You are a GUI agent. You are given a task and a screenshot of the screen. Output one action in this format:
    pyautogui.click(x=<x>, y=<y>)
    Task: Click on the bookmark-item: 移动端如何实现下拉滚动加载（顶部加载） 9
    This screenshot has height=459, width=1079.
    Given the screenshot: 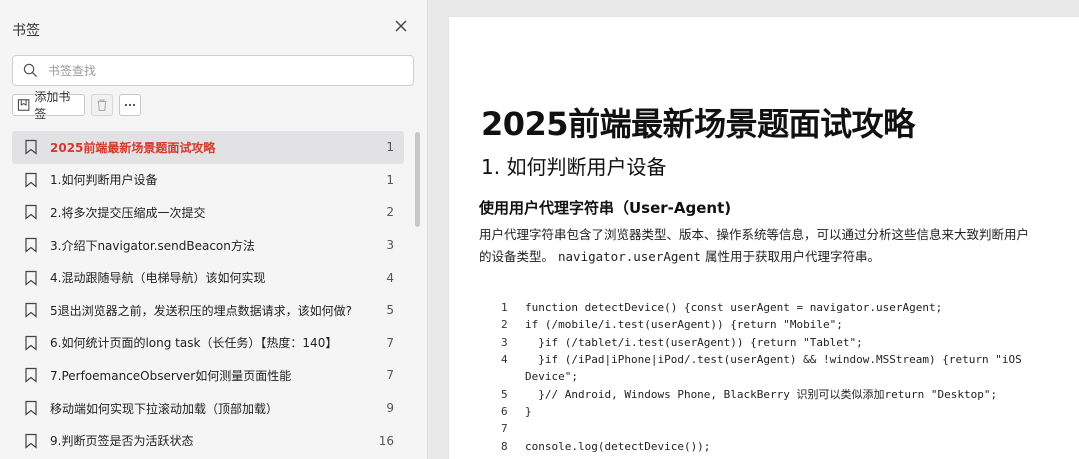 What is the action you would take?
    pyautogui.click(x=208, y=408)
    